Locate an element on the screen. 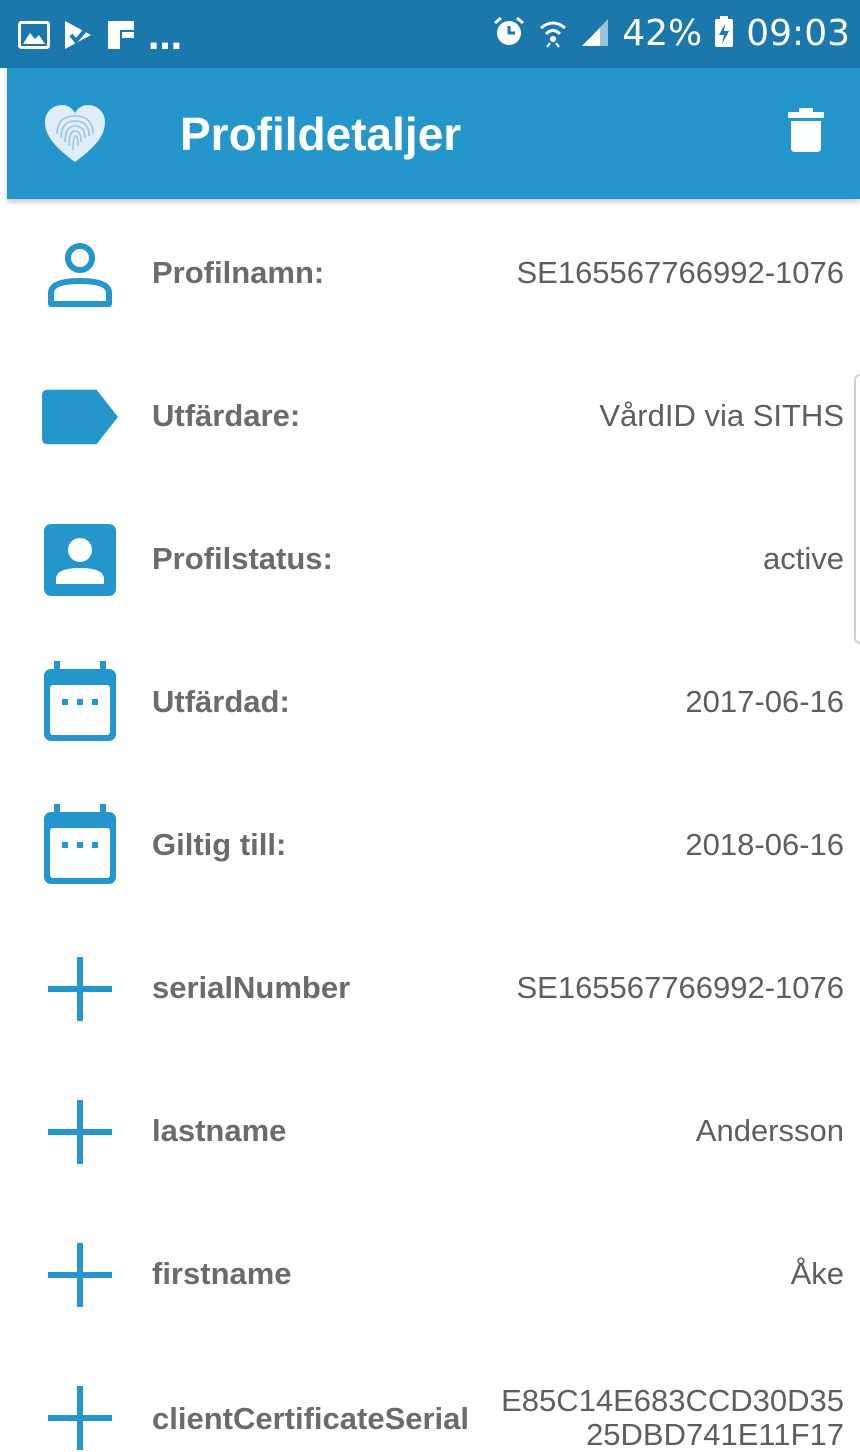 The image size is (860, 1452). detail-label: Utfärdare: is located at coordinates (226, 415).